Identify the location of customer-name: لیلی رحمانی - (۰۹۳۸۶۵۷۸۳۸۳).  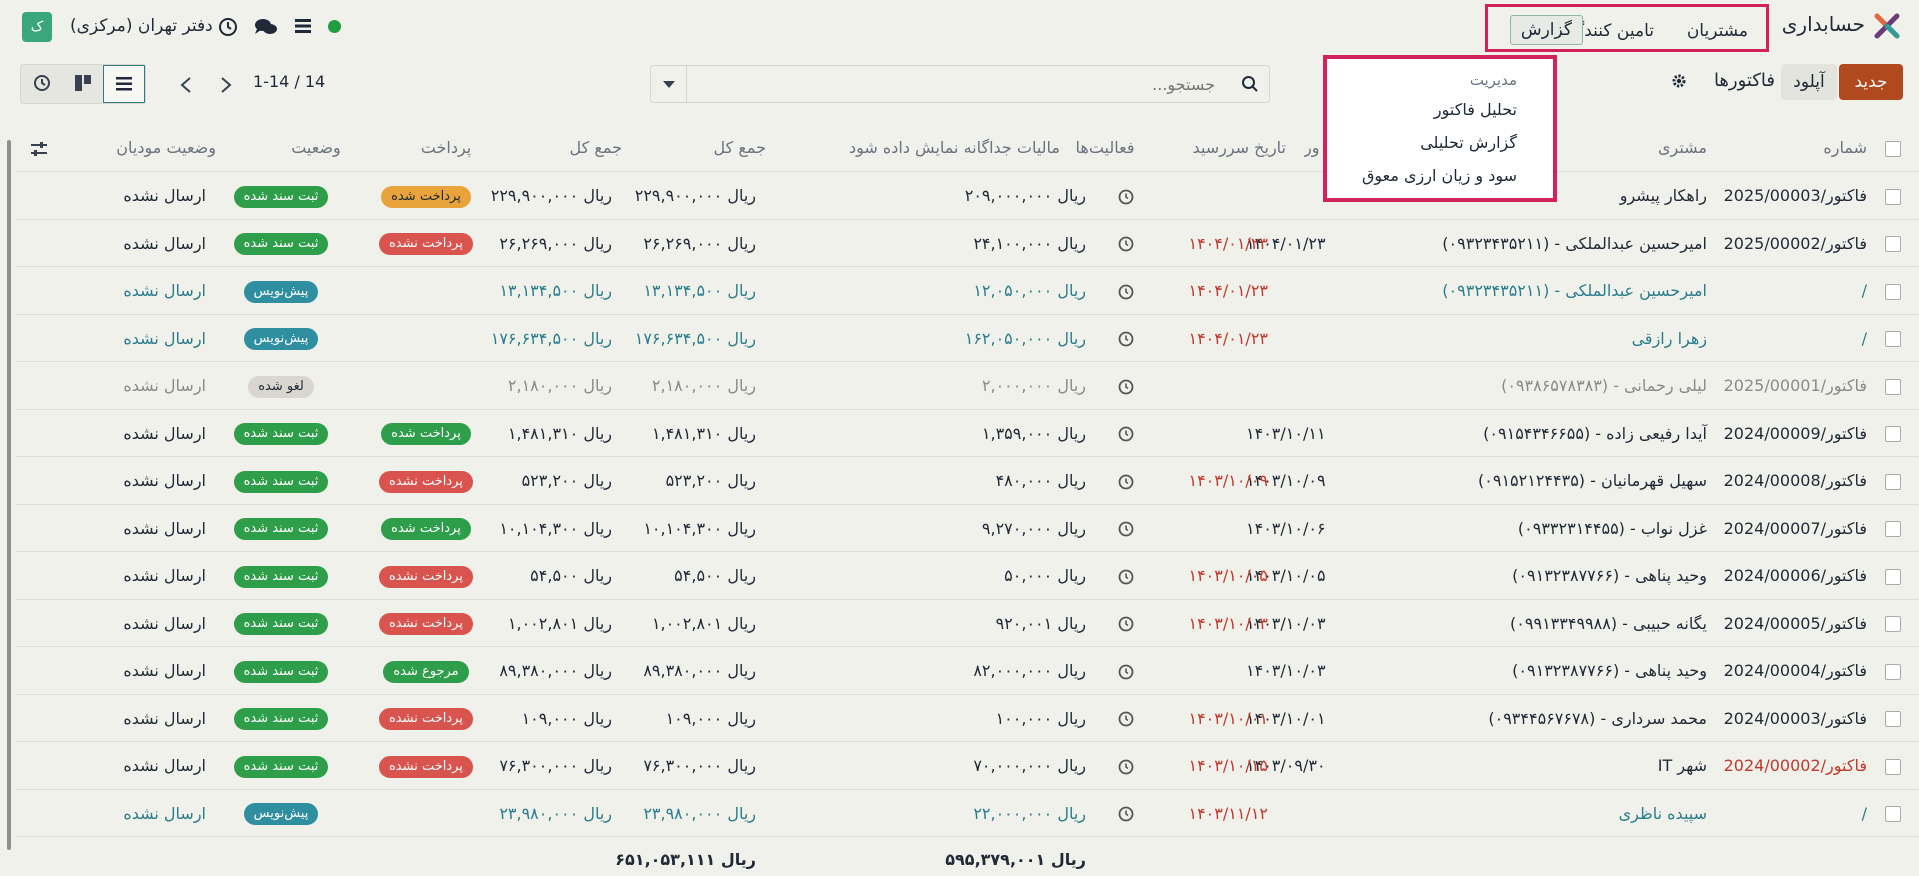
(1604, 385).